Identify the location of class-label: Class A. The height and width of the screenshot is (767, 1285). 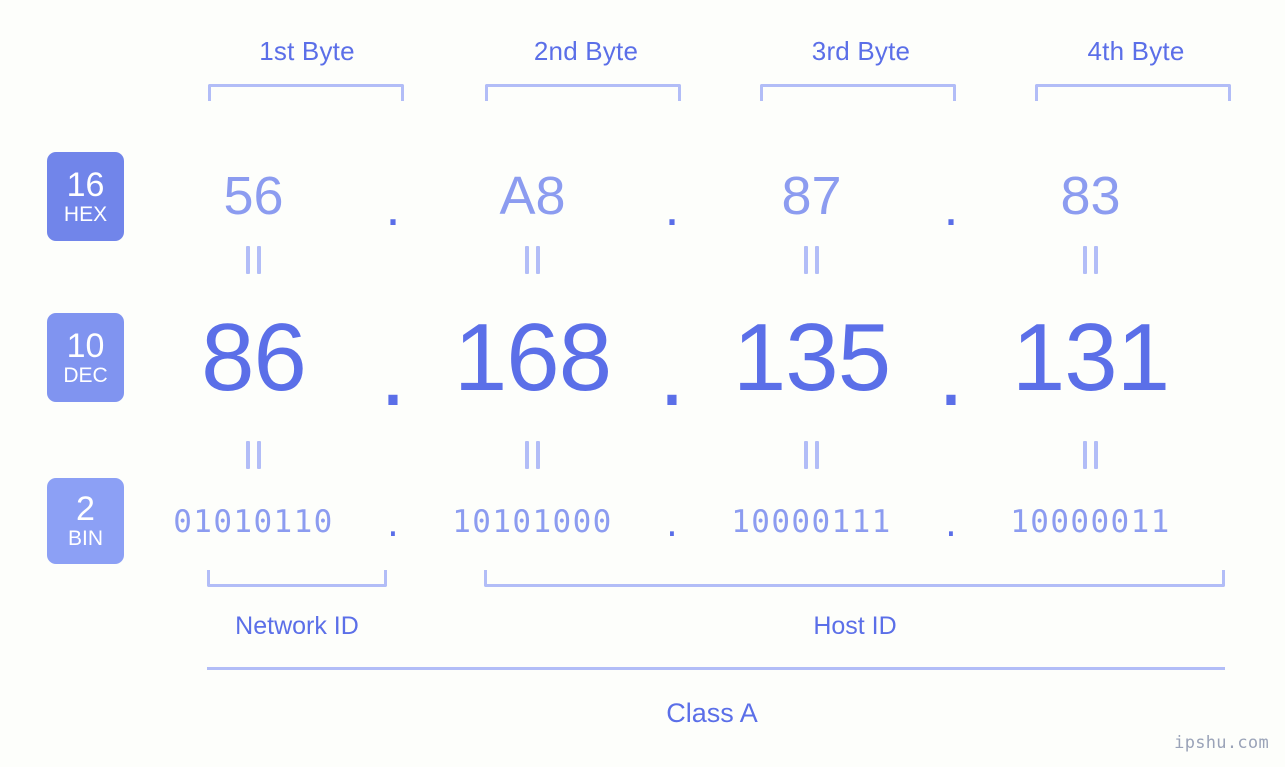
(712, 713).